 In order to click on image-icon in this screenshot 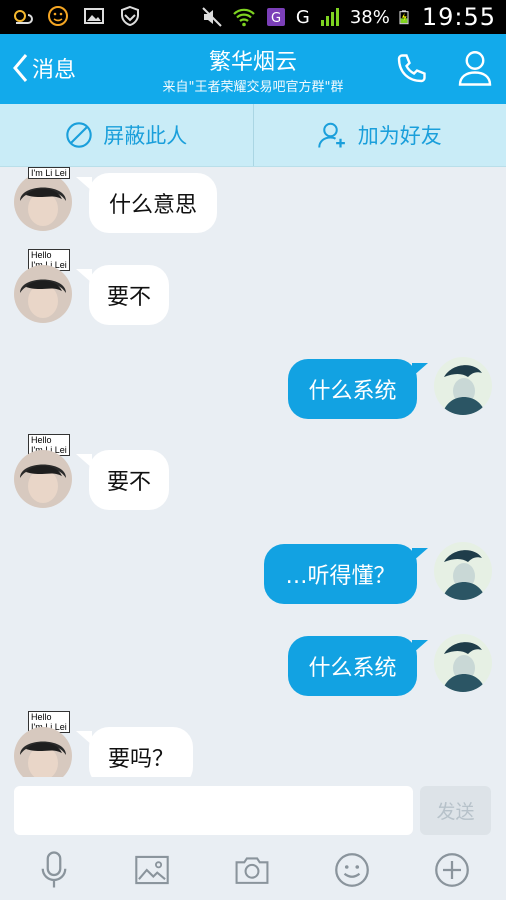, I will do `click(152, 870)`.